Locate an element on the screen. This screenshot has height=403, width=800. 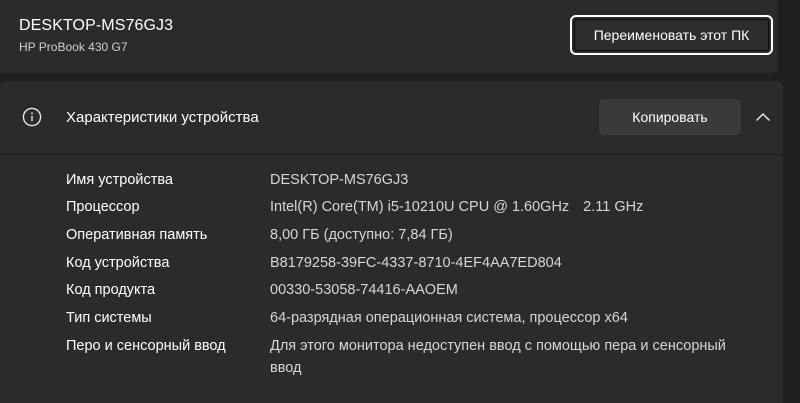
spec-label: Перо и сенсорный ввод is located at coordinates (146, 346).